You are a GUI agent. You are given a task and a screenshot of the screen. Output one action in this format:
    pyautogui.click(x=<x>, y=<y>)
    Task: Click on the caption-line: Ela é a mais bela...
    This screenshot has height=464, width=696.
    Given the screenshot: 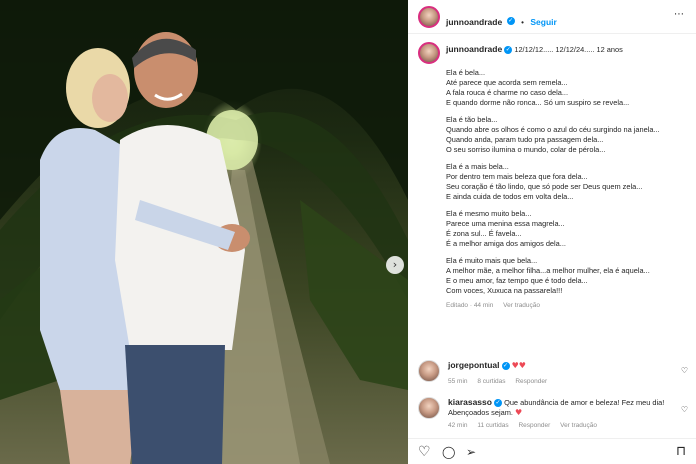 What is the action you would take?
    pyautogui.click(x=477, y=166)
    